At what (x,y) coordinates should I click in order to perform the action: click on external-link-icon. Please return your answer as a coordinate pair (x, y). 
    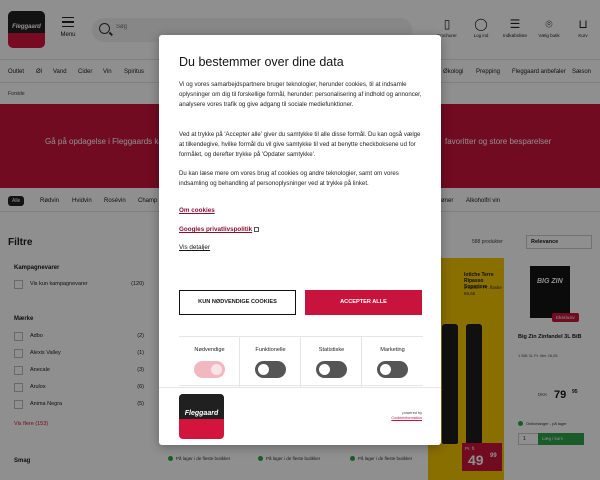
    Looking at the image, I should click on (257, 229).